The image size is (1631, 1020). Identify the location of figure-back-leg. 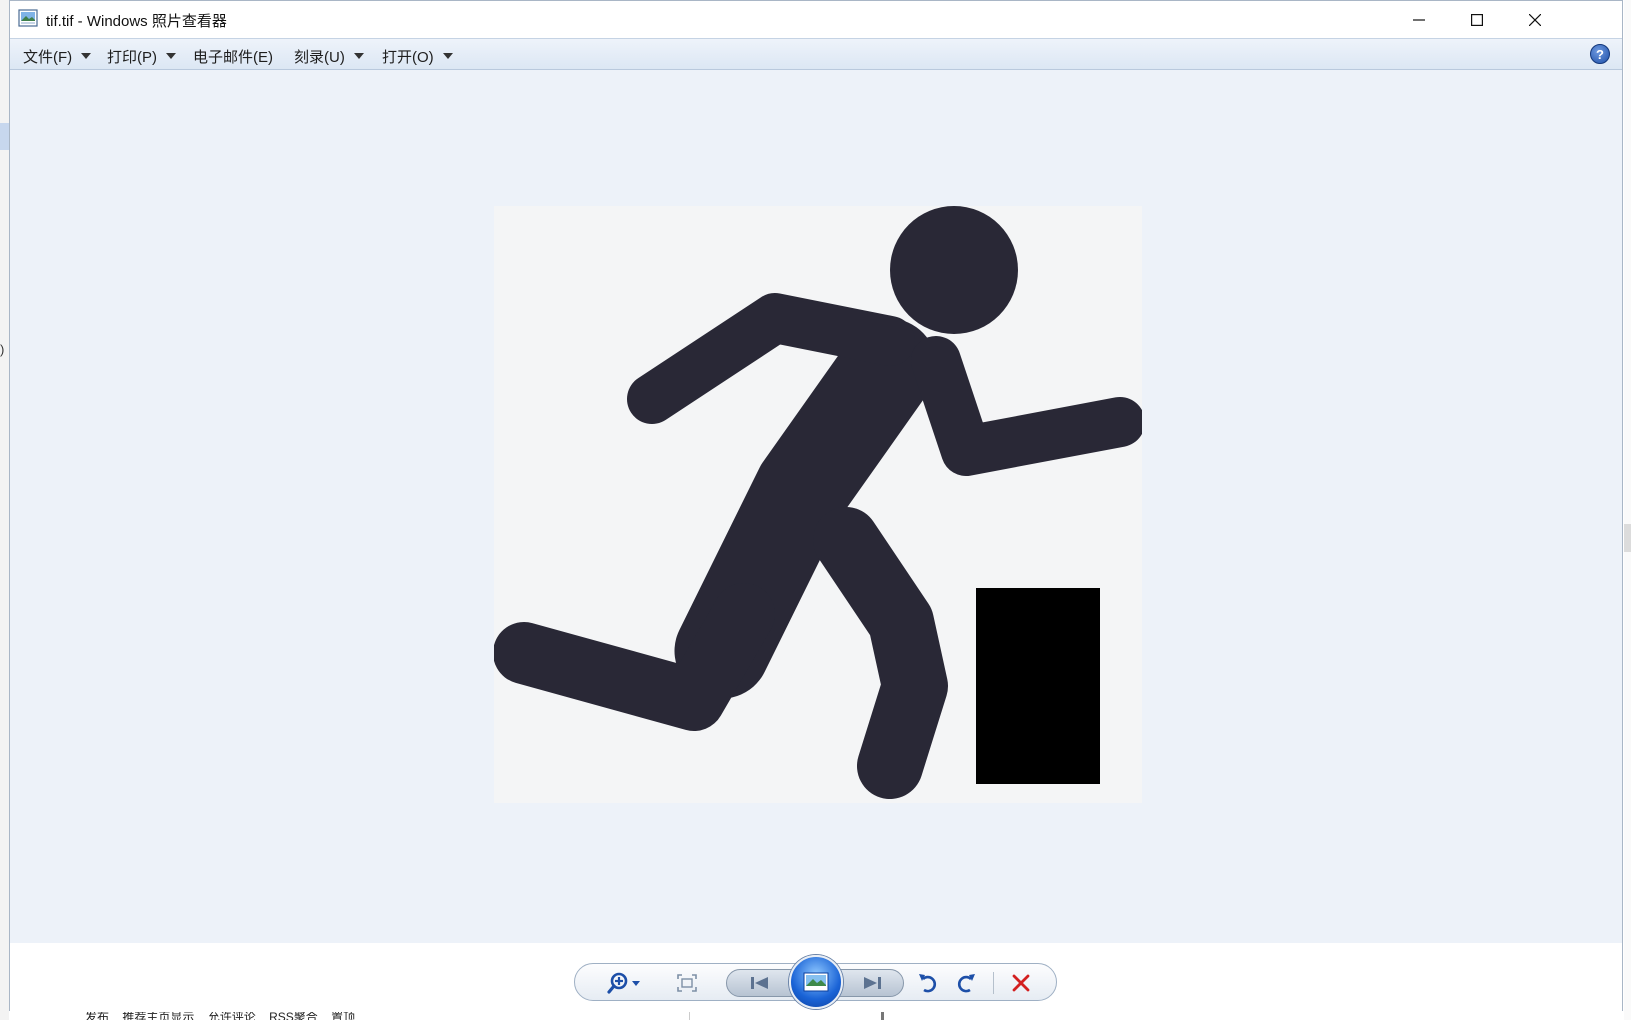
(634, 657).